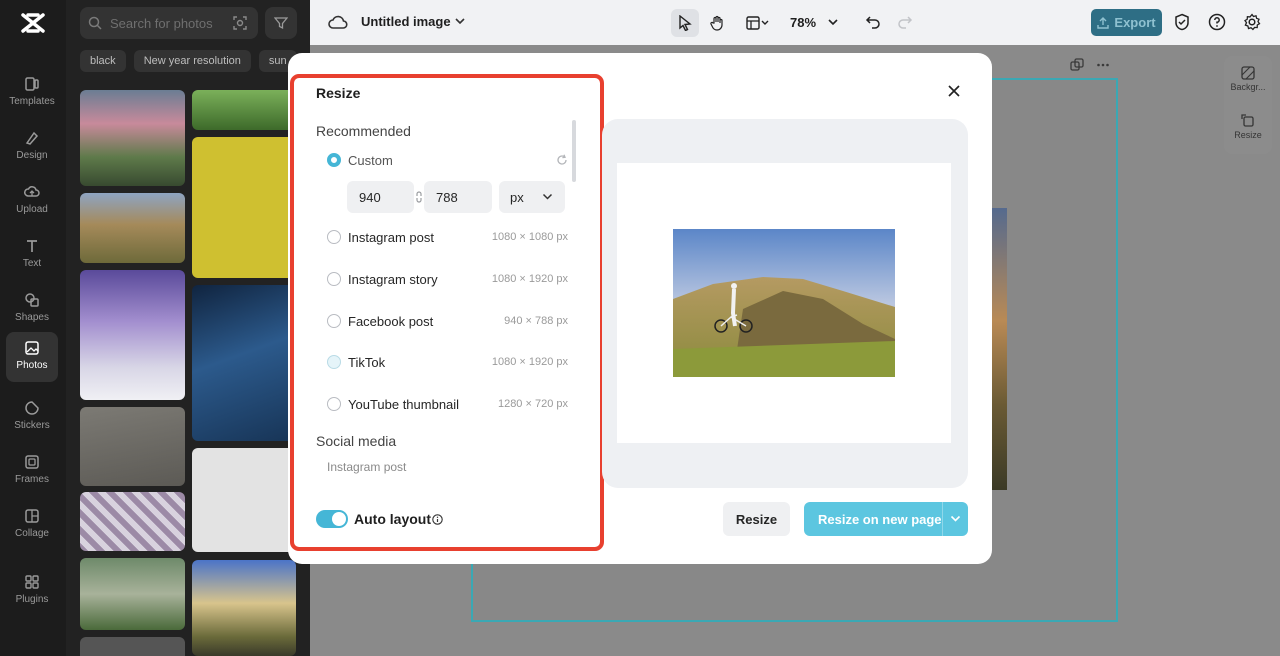 The width and height of the screenshot is (1280, 656). I want to click on button-divider, so click(942, 519).